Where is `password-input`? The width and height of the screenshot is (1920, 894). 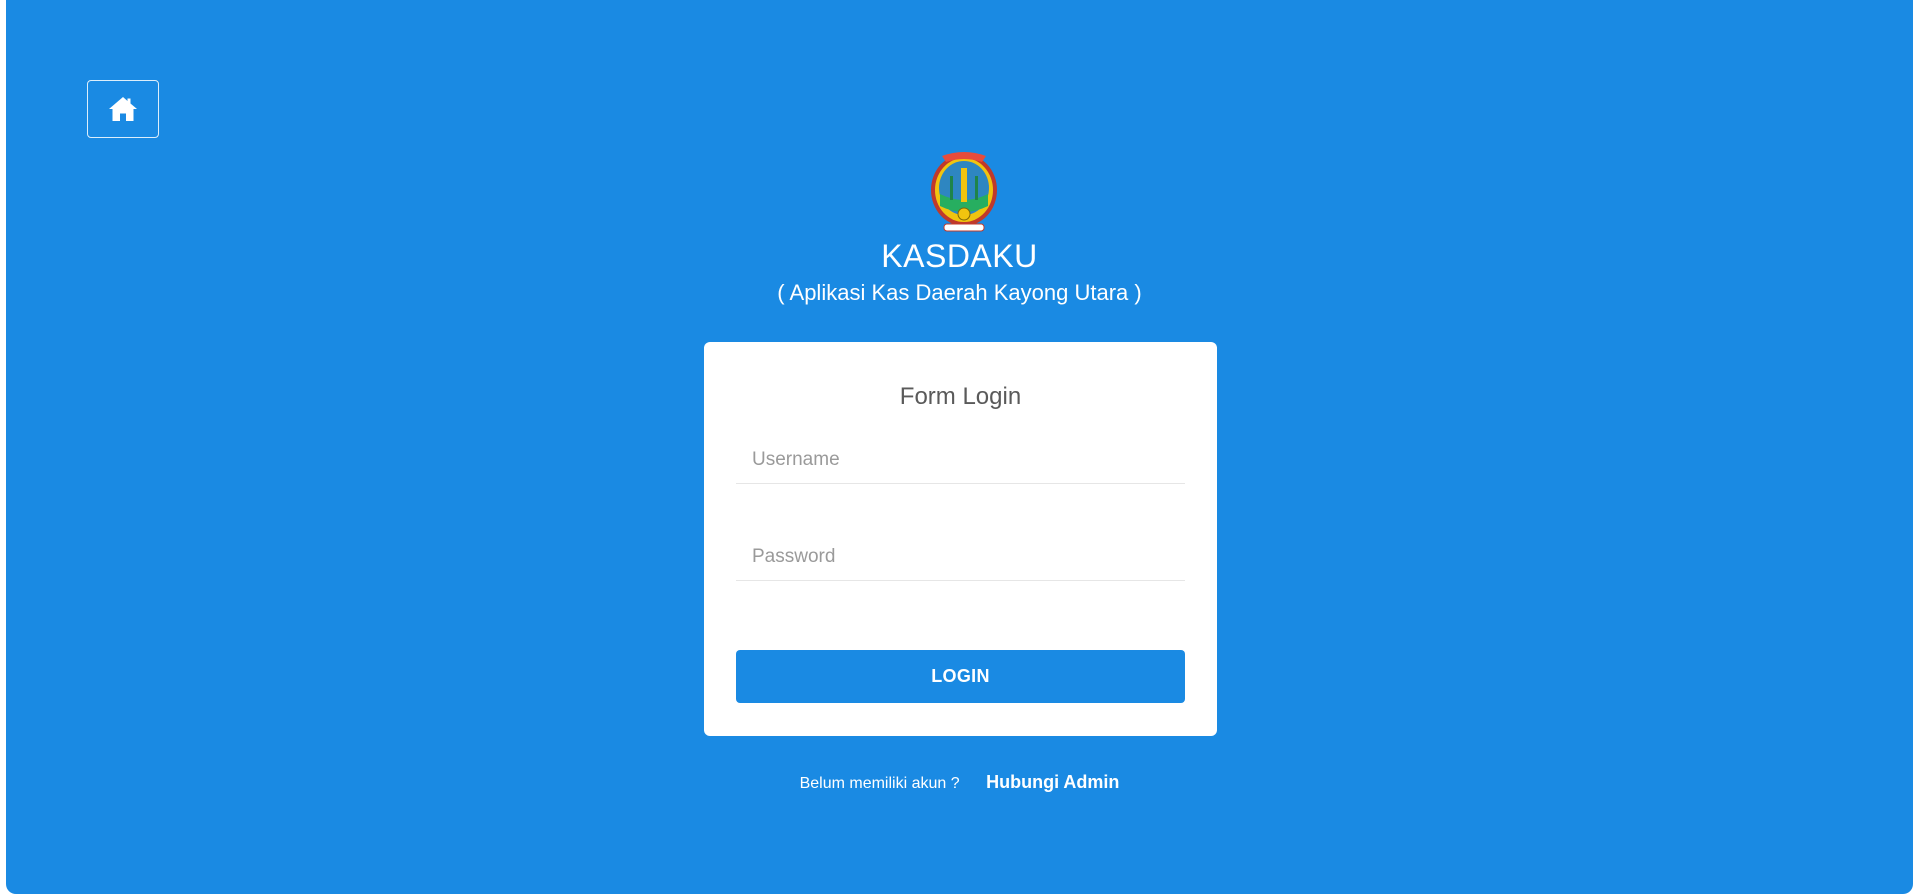 password-input is located at coordinates (960, 557).